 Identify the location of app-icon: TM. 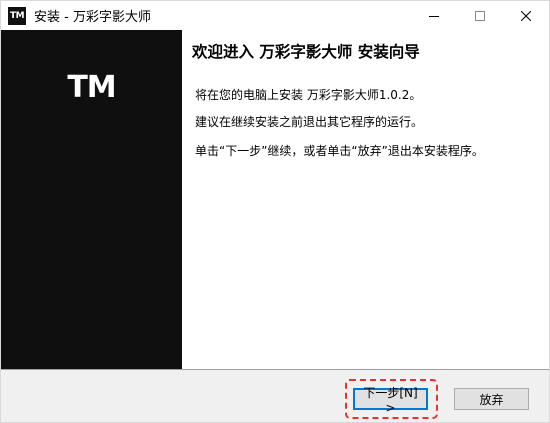
(17, 15).